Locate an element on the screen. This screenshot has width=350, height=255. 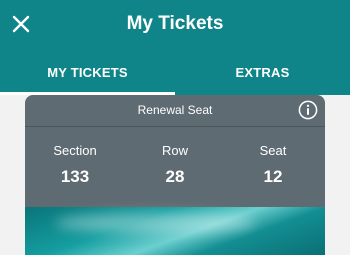
section-label: Section is located at coordinates (75, 150).